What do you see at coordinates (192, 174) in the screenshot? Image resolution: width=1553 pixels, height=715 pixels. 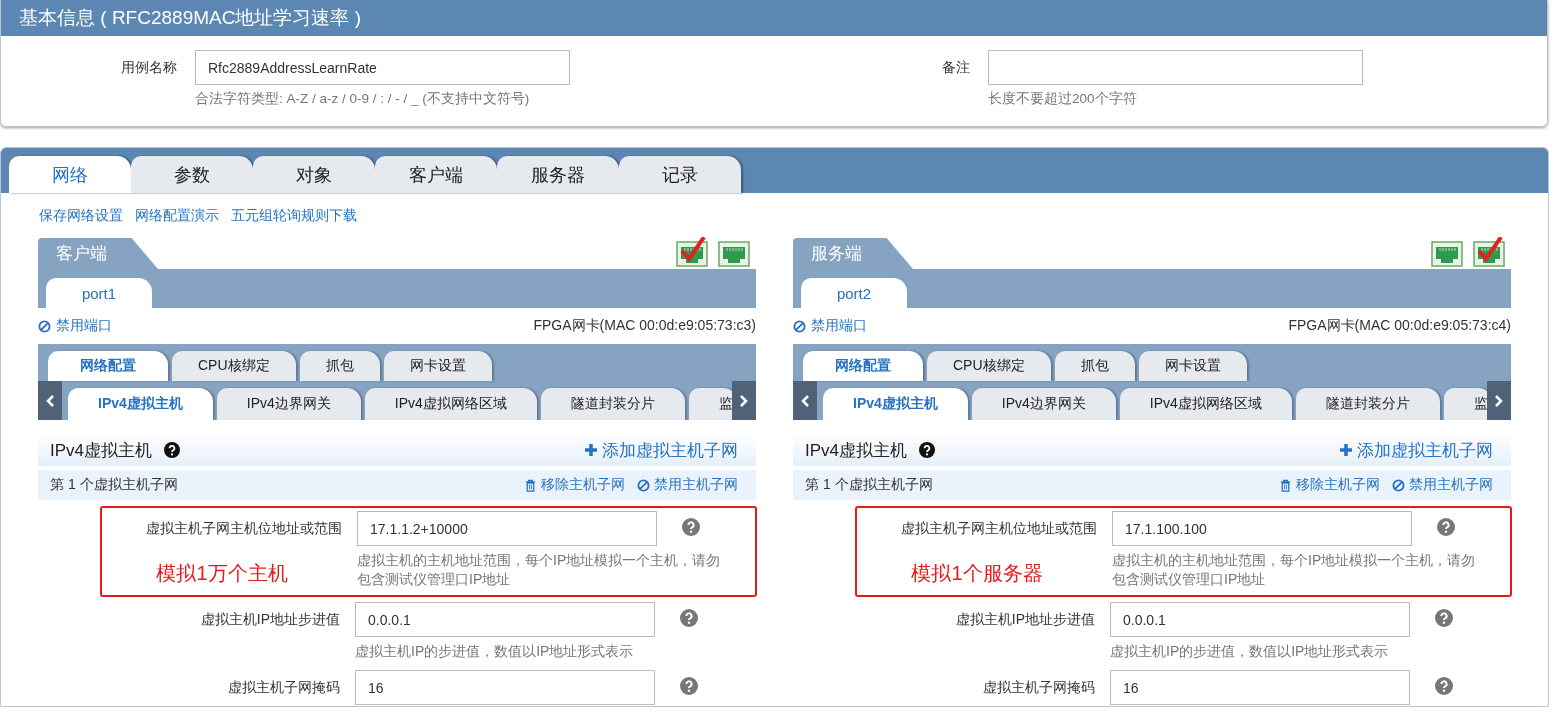 I see `tab: 参数` at bounding box center [192, 174].